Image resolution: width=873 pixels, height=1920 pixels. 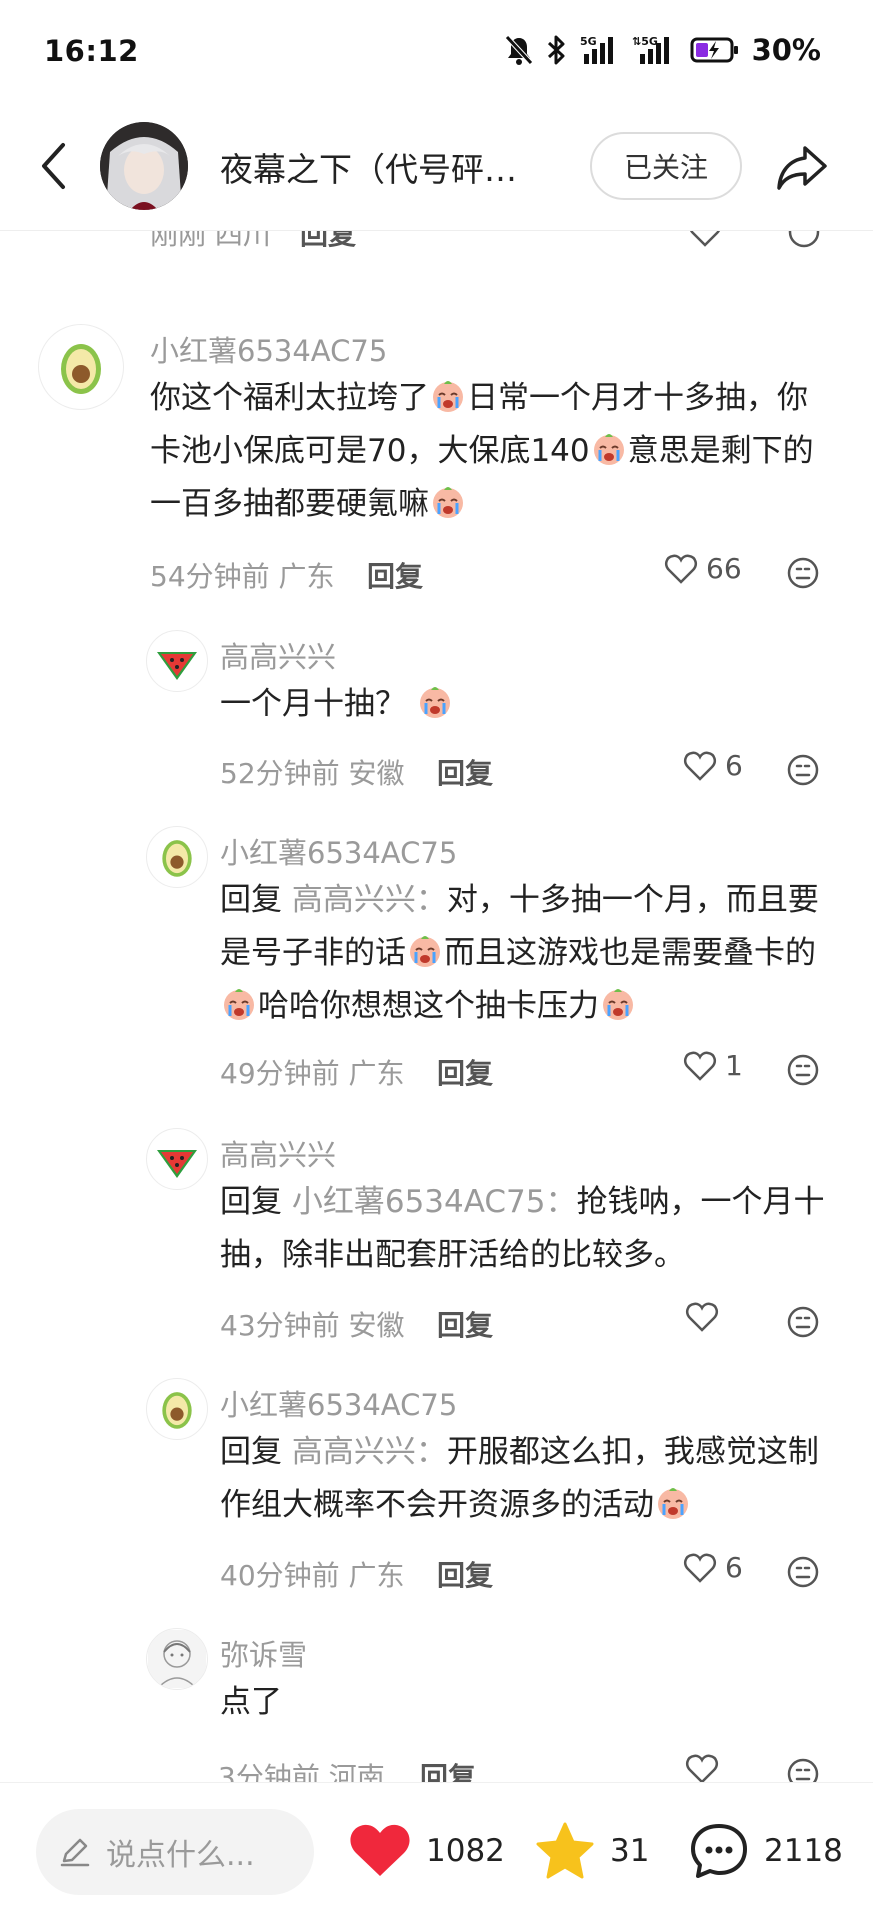 I want to click on status-bar: 16:12 5G ⇅5G 30%, so click(x=436, y=50).